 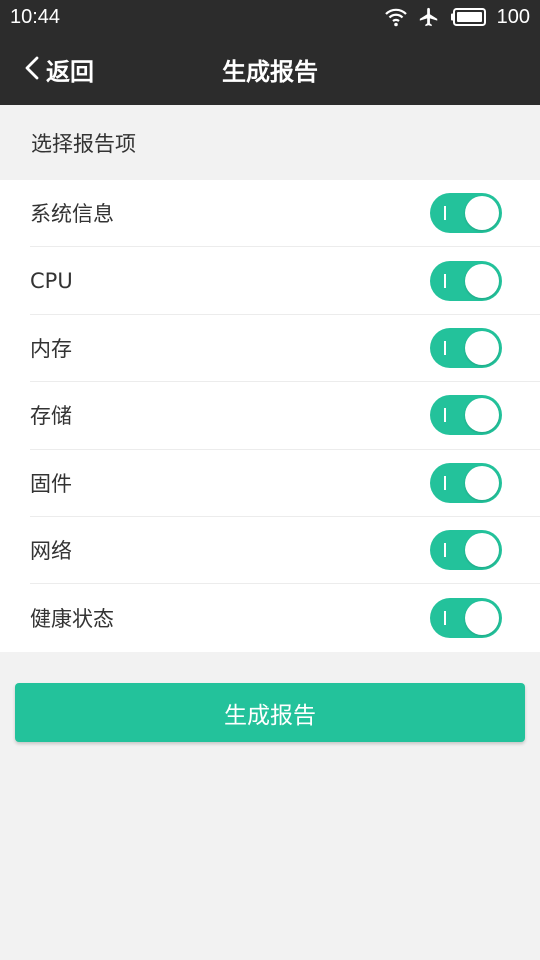 I want to click on list-item-cpu: CPU, so click(x=285, y=281).